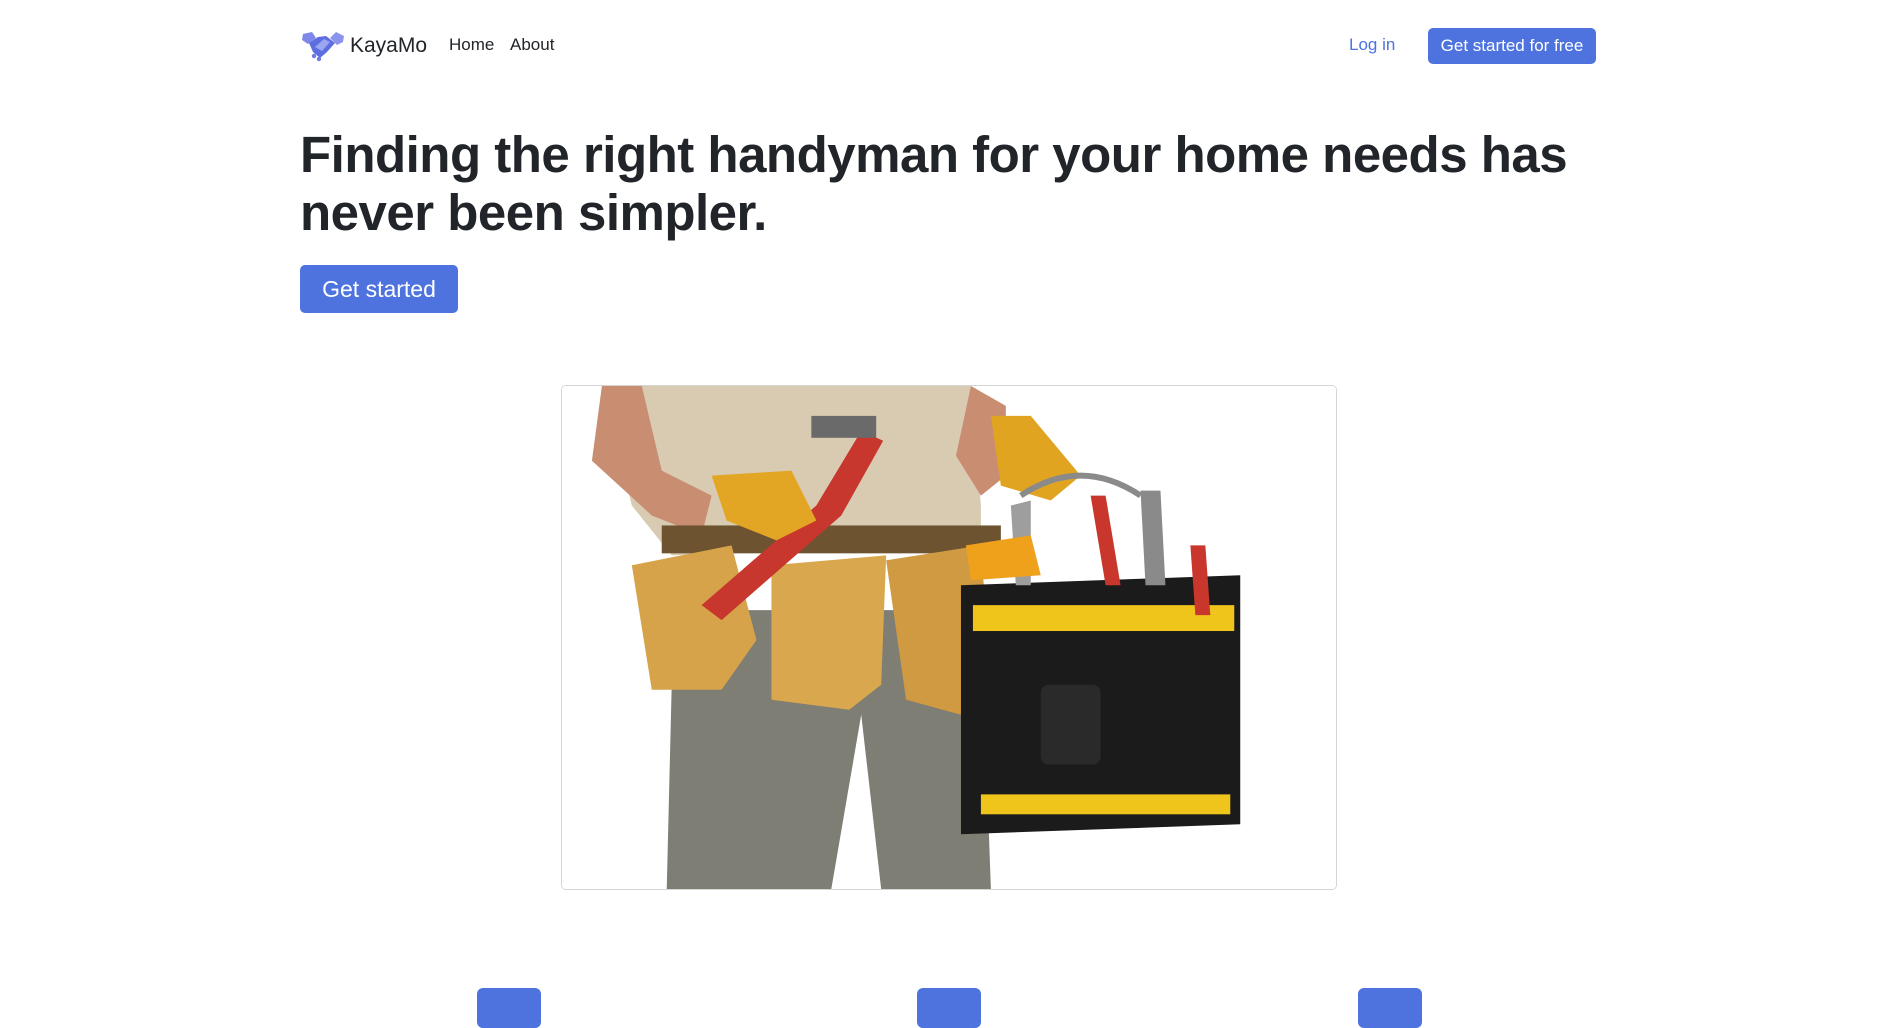 Image resolution: width=1897 pixels, height=1028 pixels. What do you see at coordinates (389, 45) in the screenshot?
I see `brand-name: KayaMo` at bounding box center [389, 45].